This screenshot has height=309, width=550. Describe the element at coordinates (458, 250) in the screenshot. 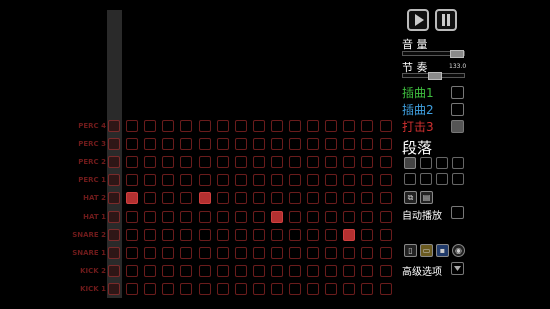

I see `settings-icon: ◉` at that location.